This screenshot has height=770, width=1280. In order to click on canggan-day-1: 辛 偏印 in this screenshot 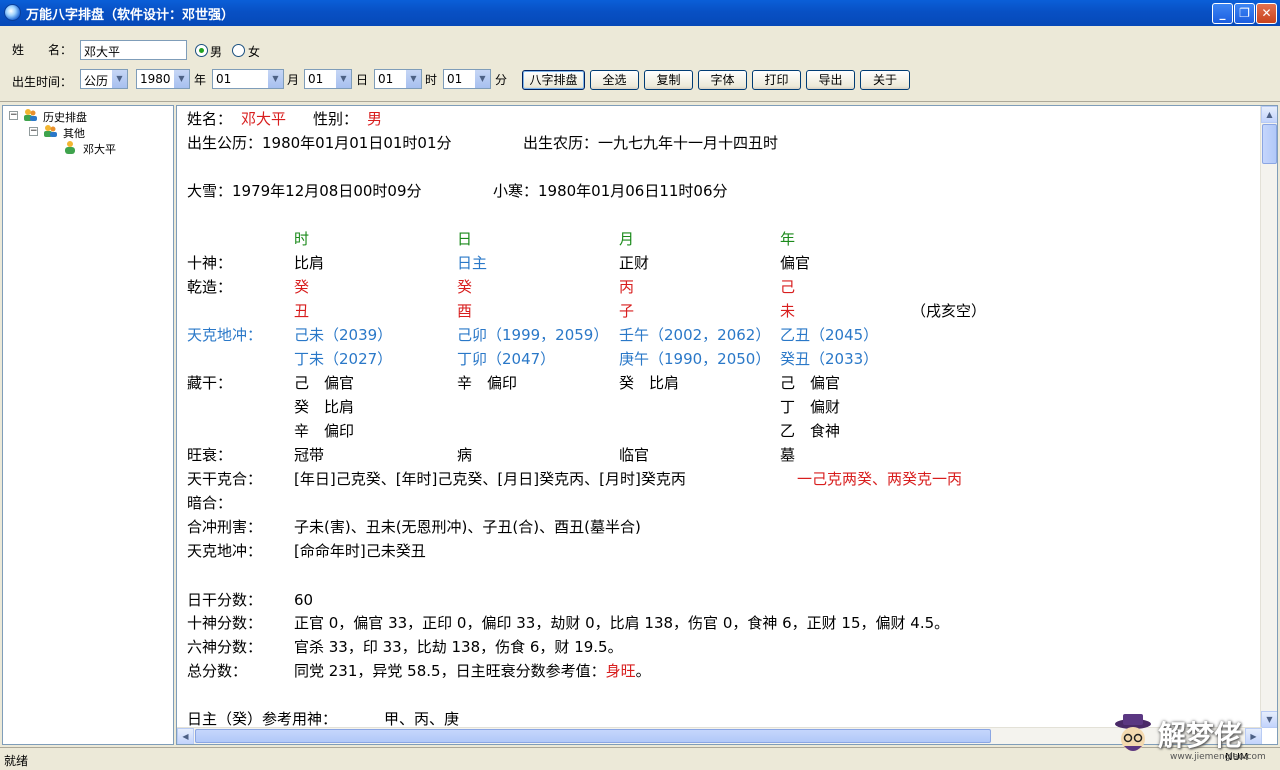, I will do `click(487, 383)`.